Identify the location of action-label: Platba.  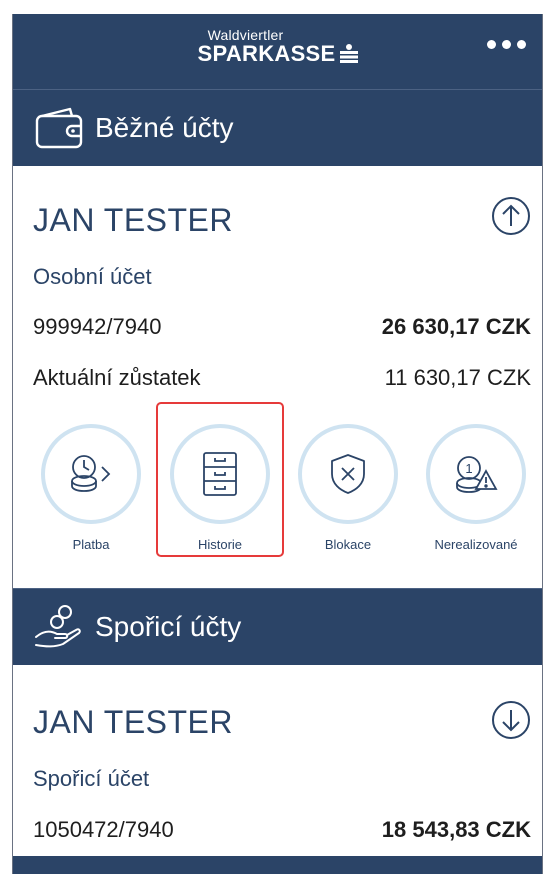
(91, 544).